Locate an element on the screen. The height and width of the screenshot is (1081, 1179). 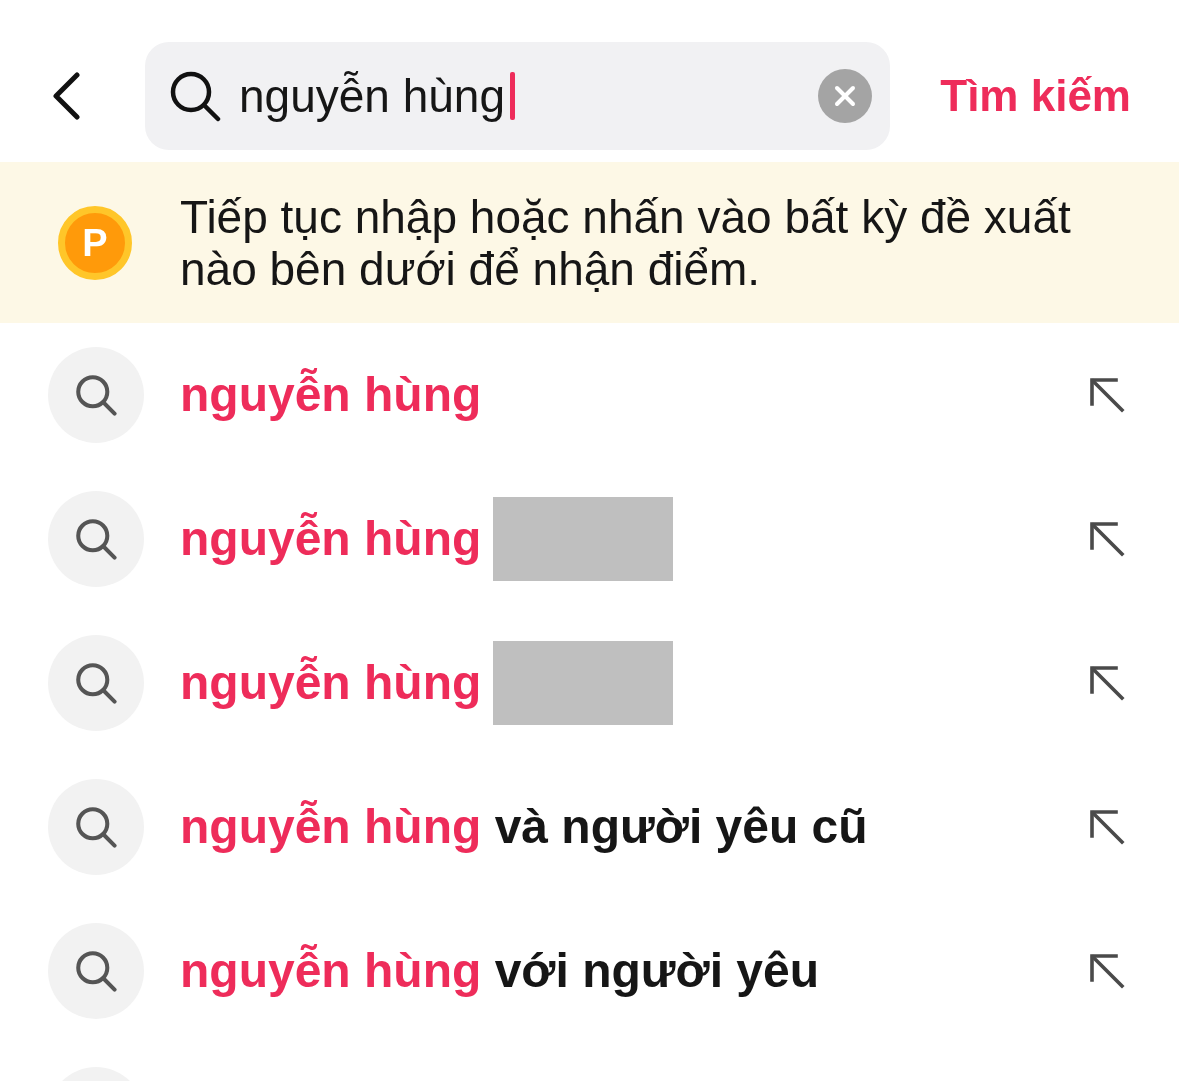
search-field: nguyễn hùng is located at coordinates (517, 96).